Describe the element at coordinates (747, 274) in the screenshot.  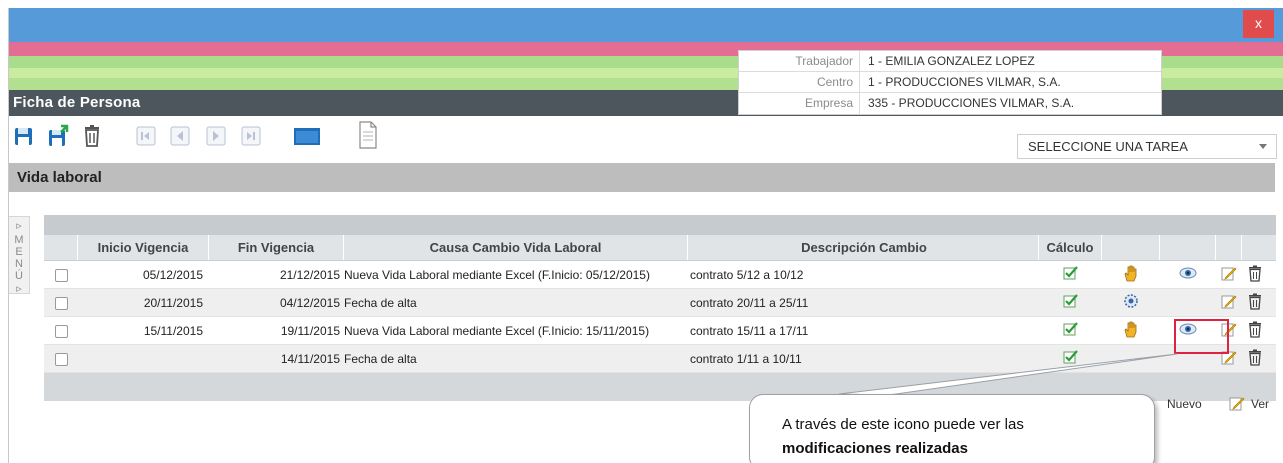
I see `cell-descripcion: contrato 5/12 a 10/12` at that location.